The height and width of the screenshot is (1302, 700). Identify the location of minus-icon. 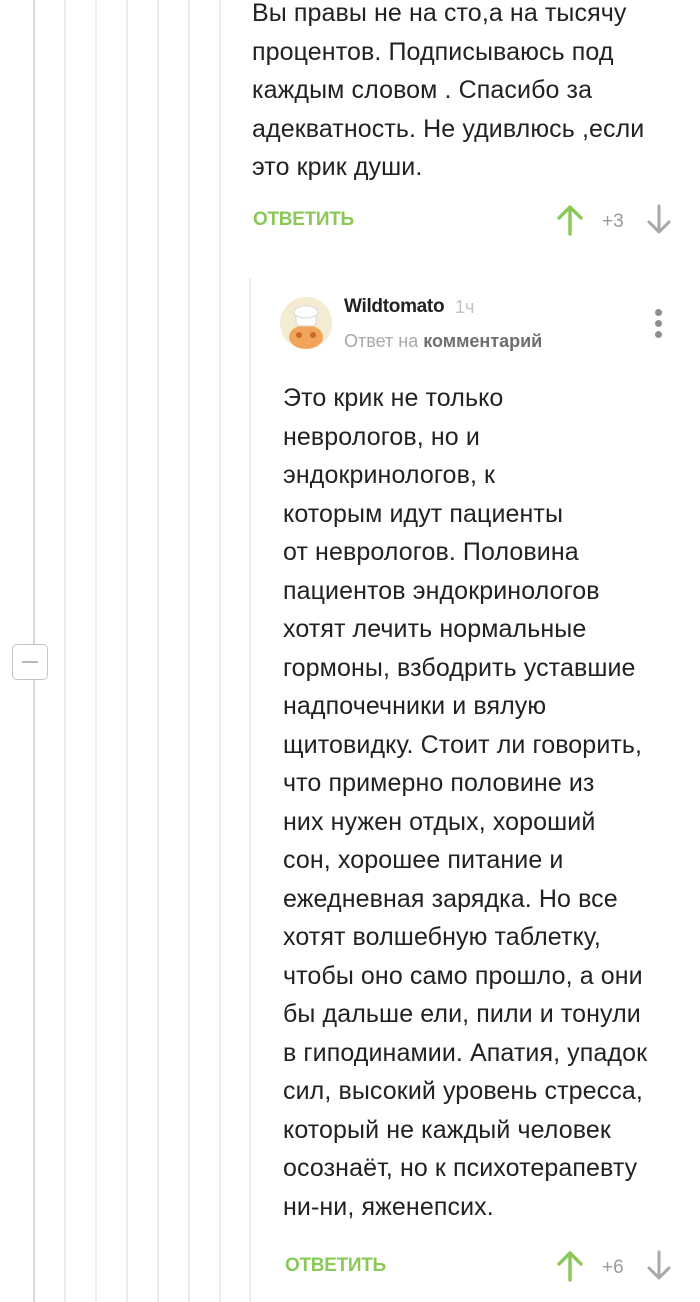
(30, 662).